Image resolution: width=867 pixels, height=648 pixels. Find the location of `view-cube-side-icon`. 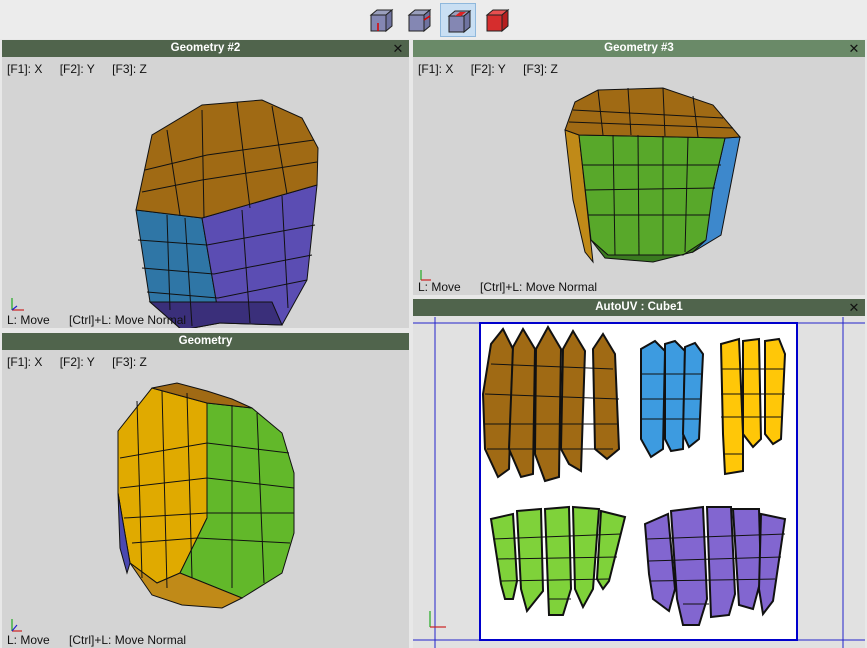

view-cube-side-icon is located at coordinates (419, 20).